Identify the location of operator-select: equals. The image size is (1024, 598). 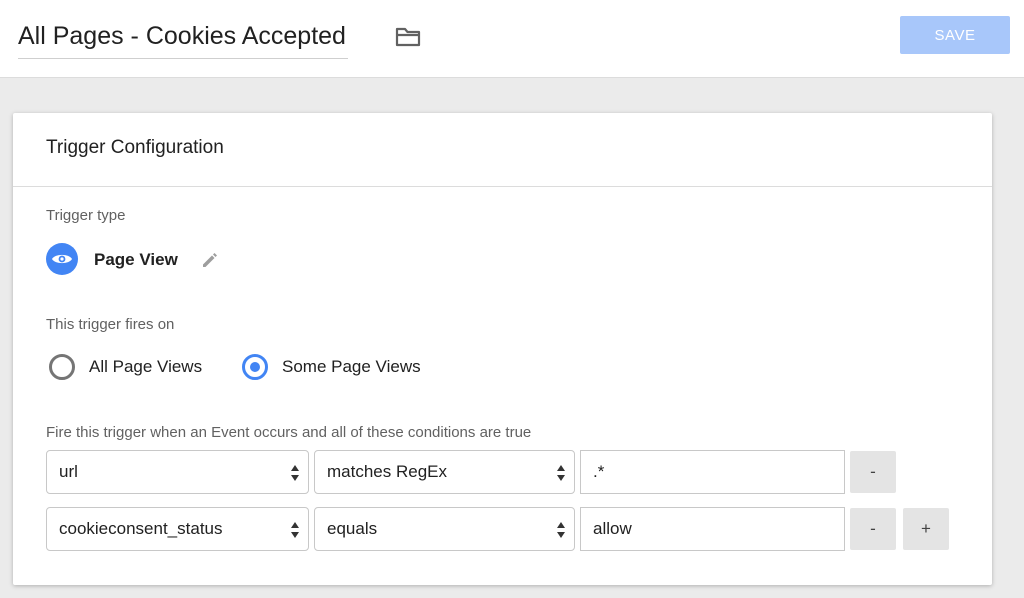
(444, 529).